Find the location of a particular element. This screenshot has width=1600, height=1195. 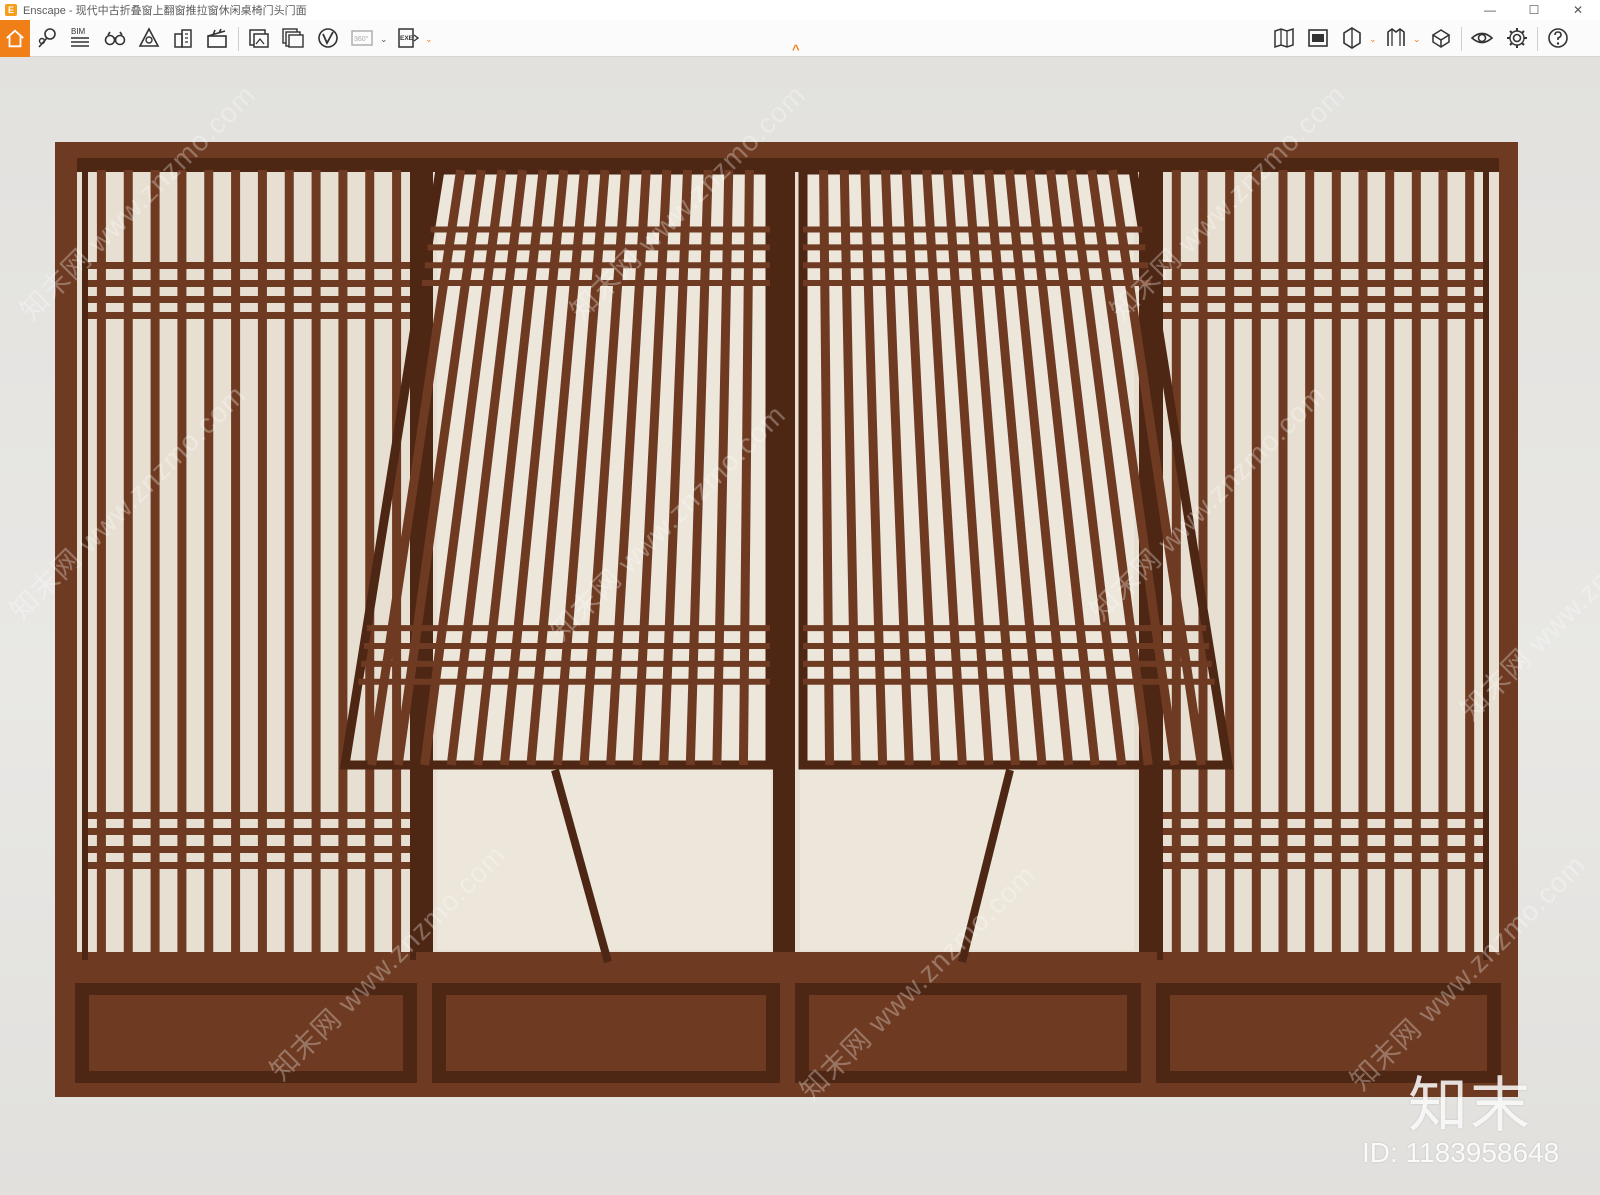

home-button is located at coordinates (15, 38).